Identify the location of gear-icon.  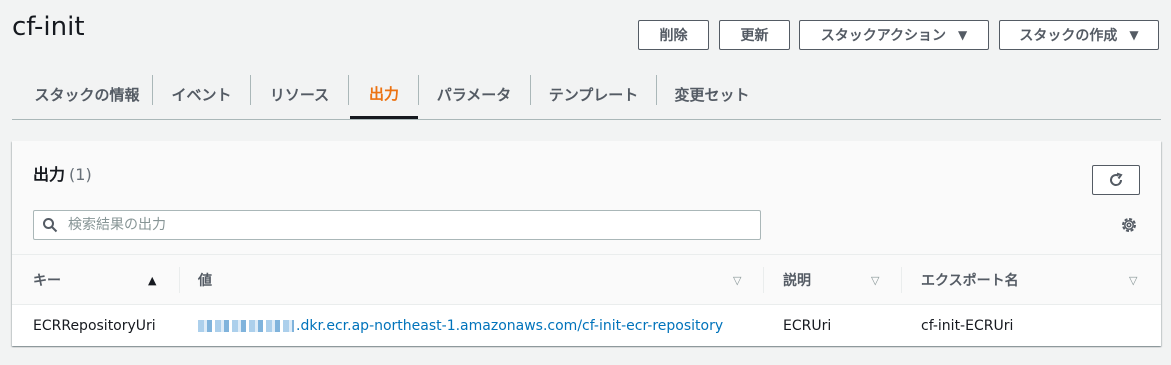
(1129, 225).